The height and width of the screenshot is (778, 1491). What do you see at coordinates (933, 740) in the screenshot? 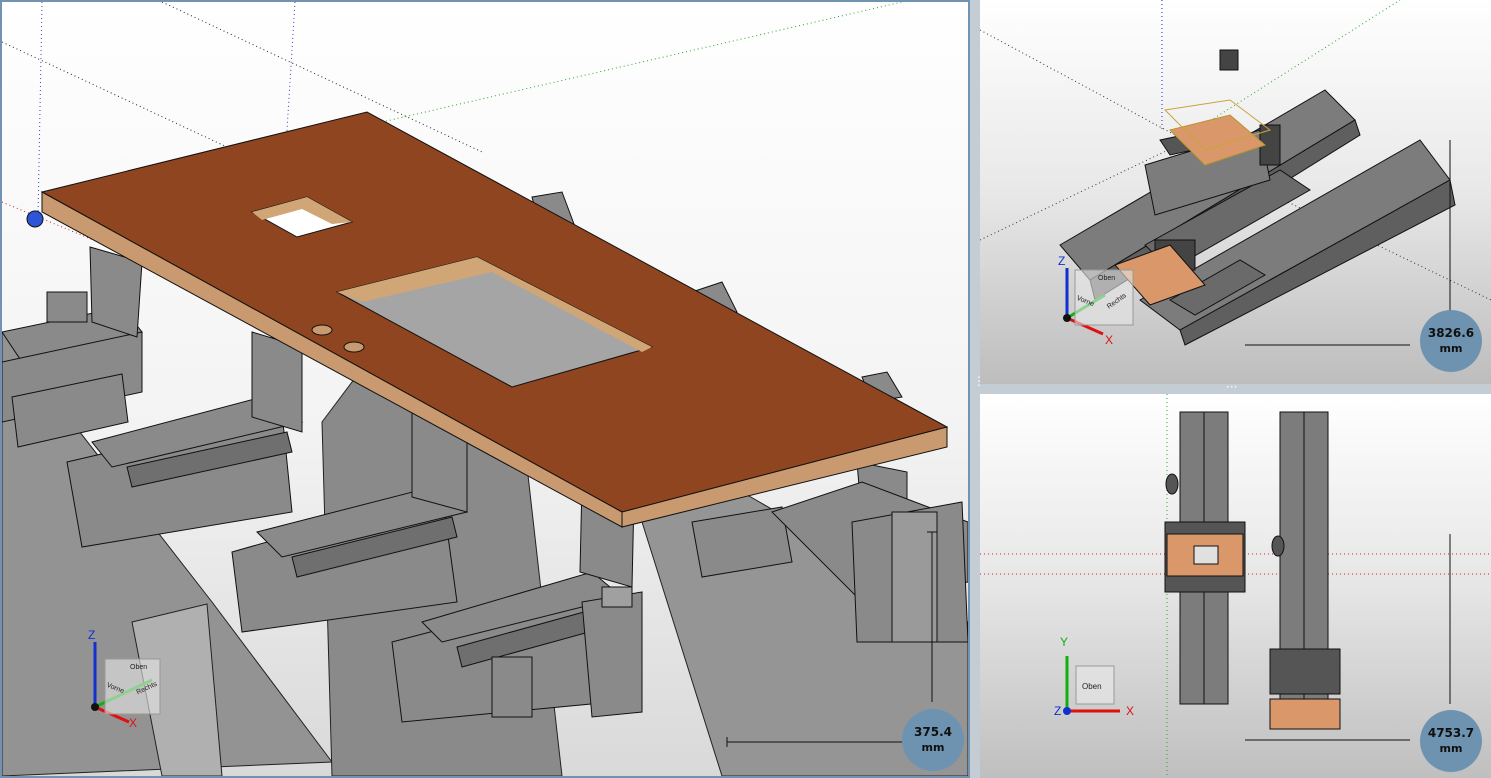
I see `dimension-badge-main: 375.4 mm` at bounding box center [933, 740].